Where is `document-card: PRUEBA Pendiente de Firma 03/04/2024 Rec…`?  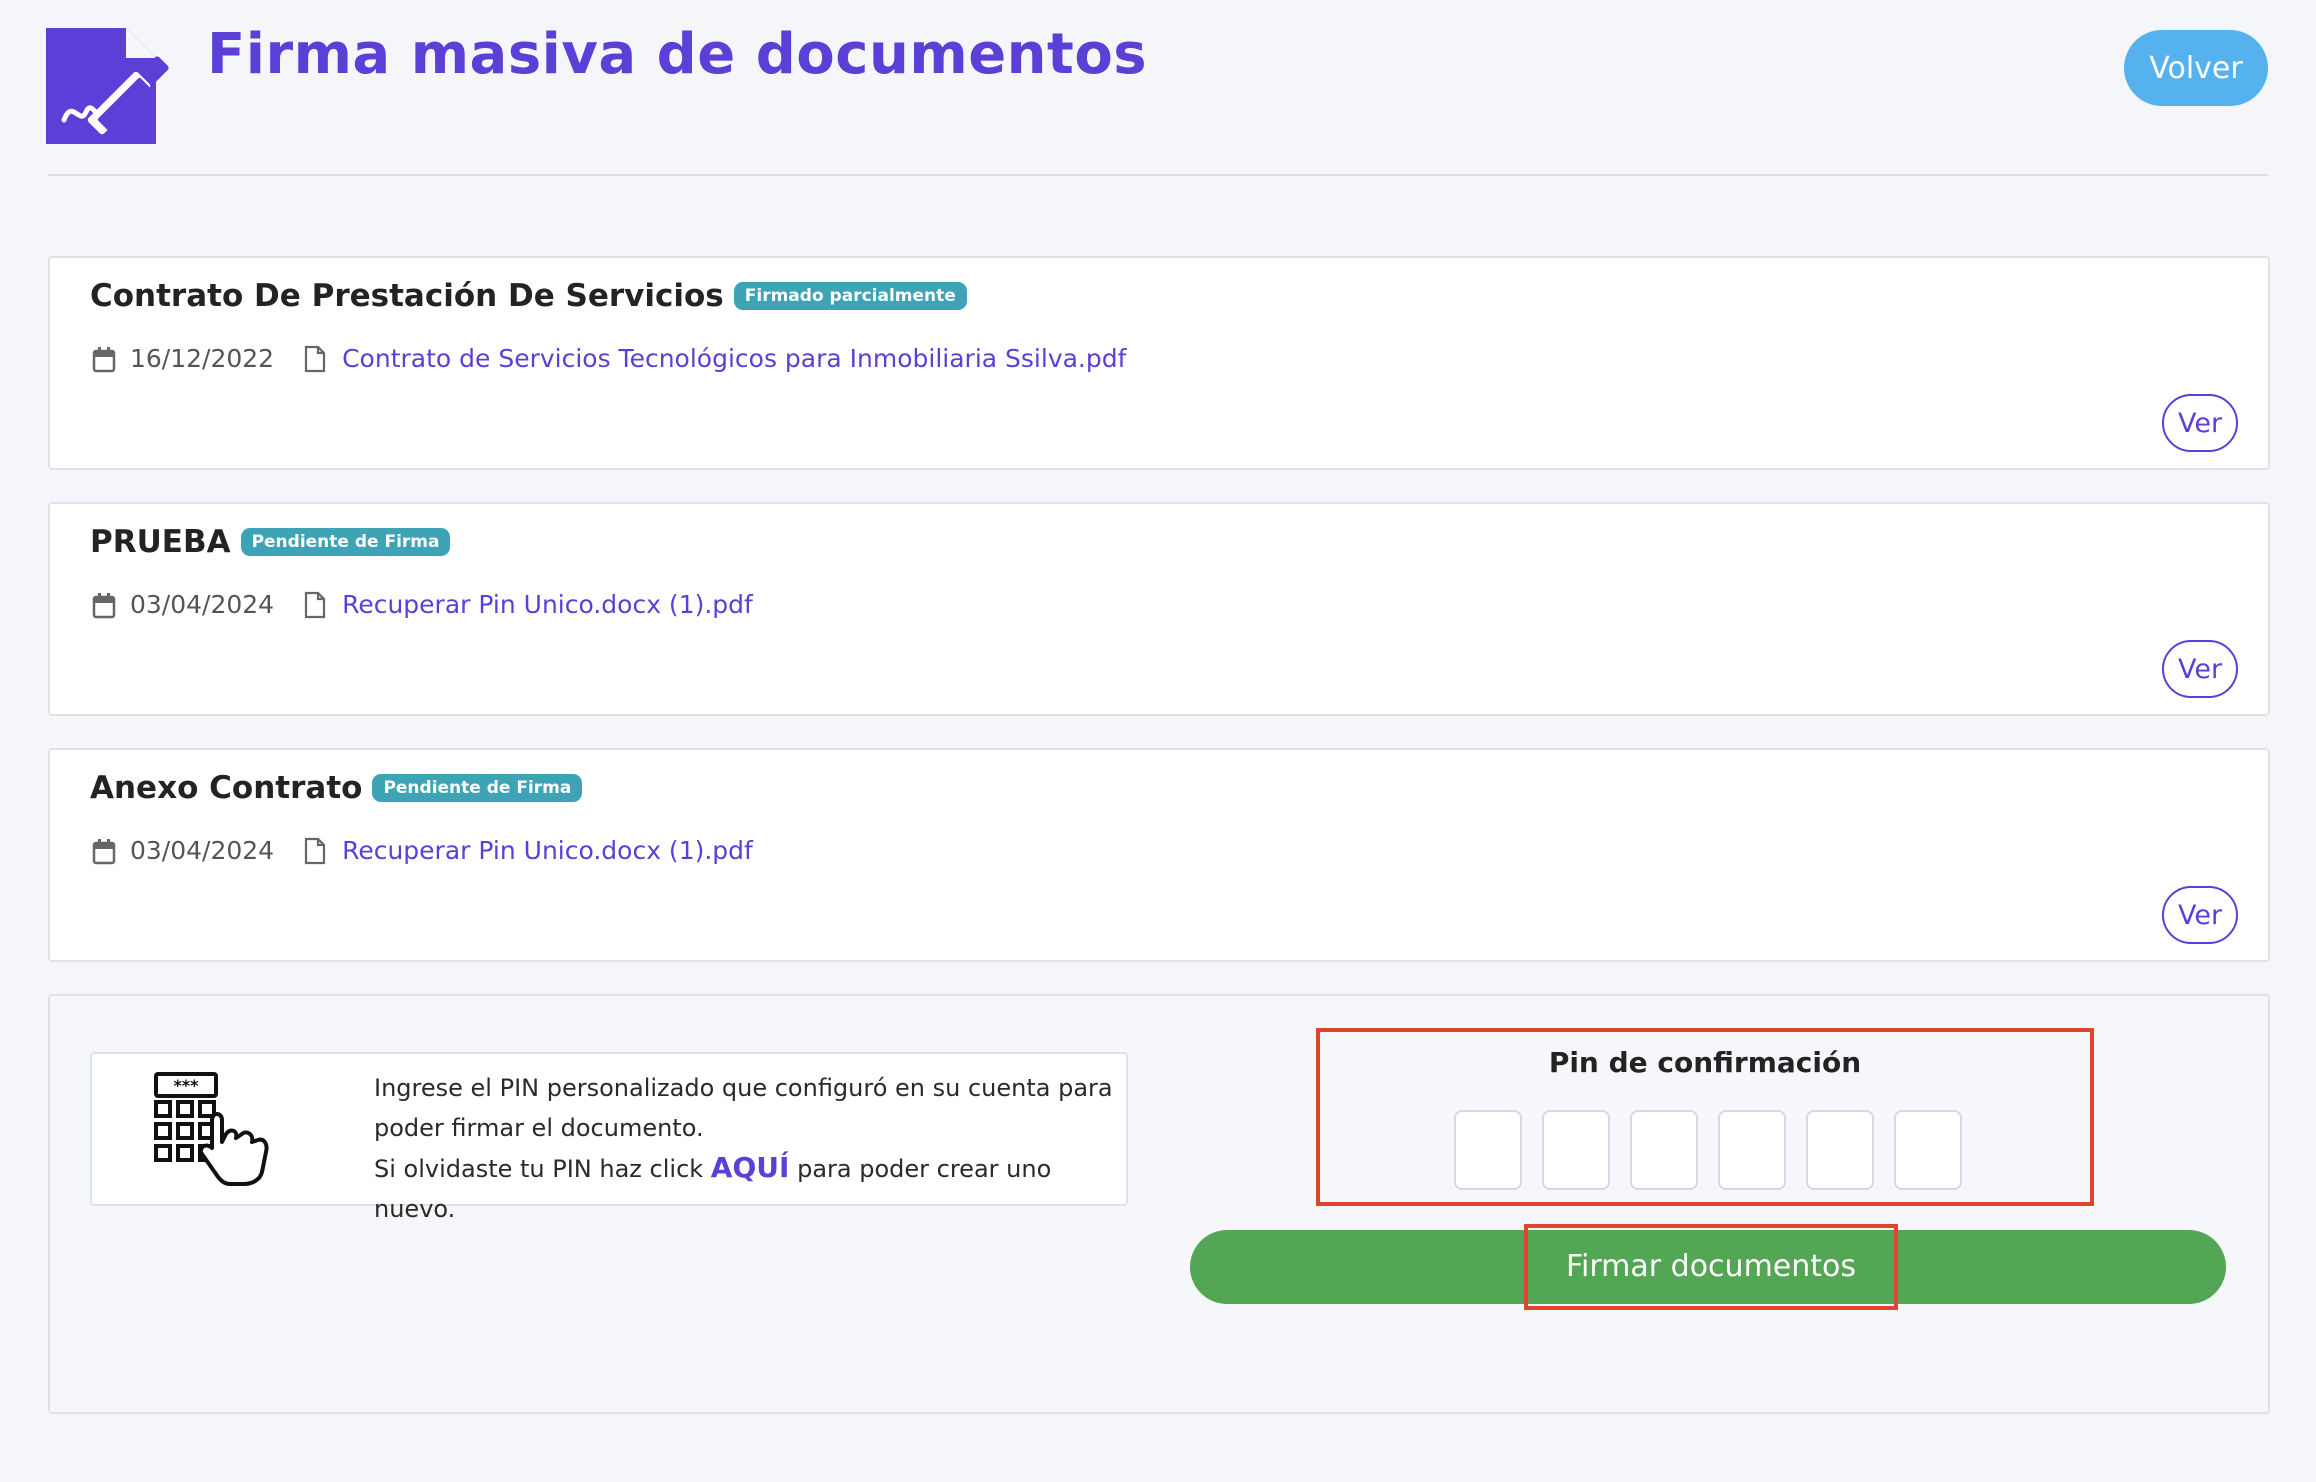 document-card: PRUEBA Pendiente de Firma 03/04/2024 Rec… is located at coordinates (1159, 609).